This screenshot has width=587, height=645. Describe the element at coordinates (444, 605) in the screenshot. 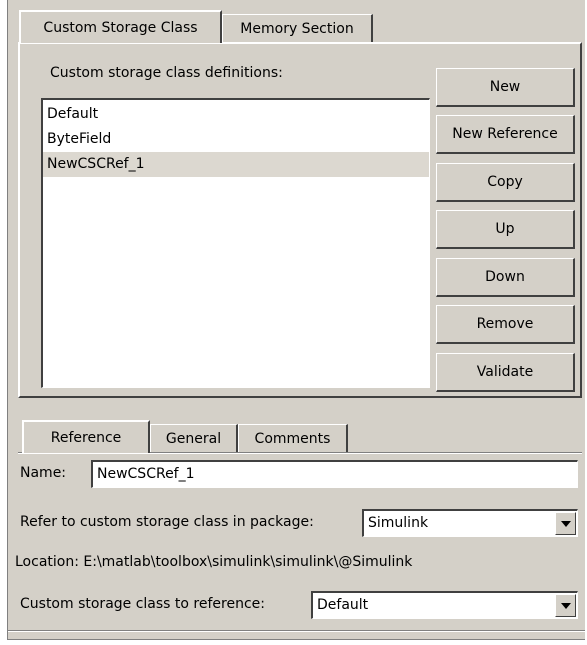

I see `reference-select: Default` at that location.